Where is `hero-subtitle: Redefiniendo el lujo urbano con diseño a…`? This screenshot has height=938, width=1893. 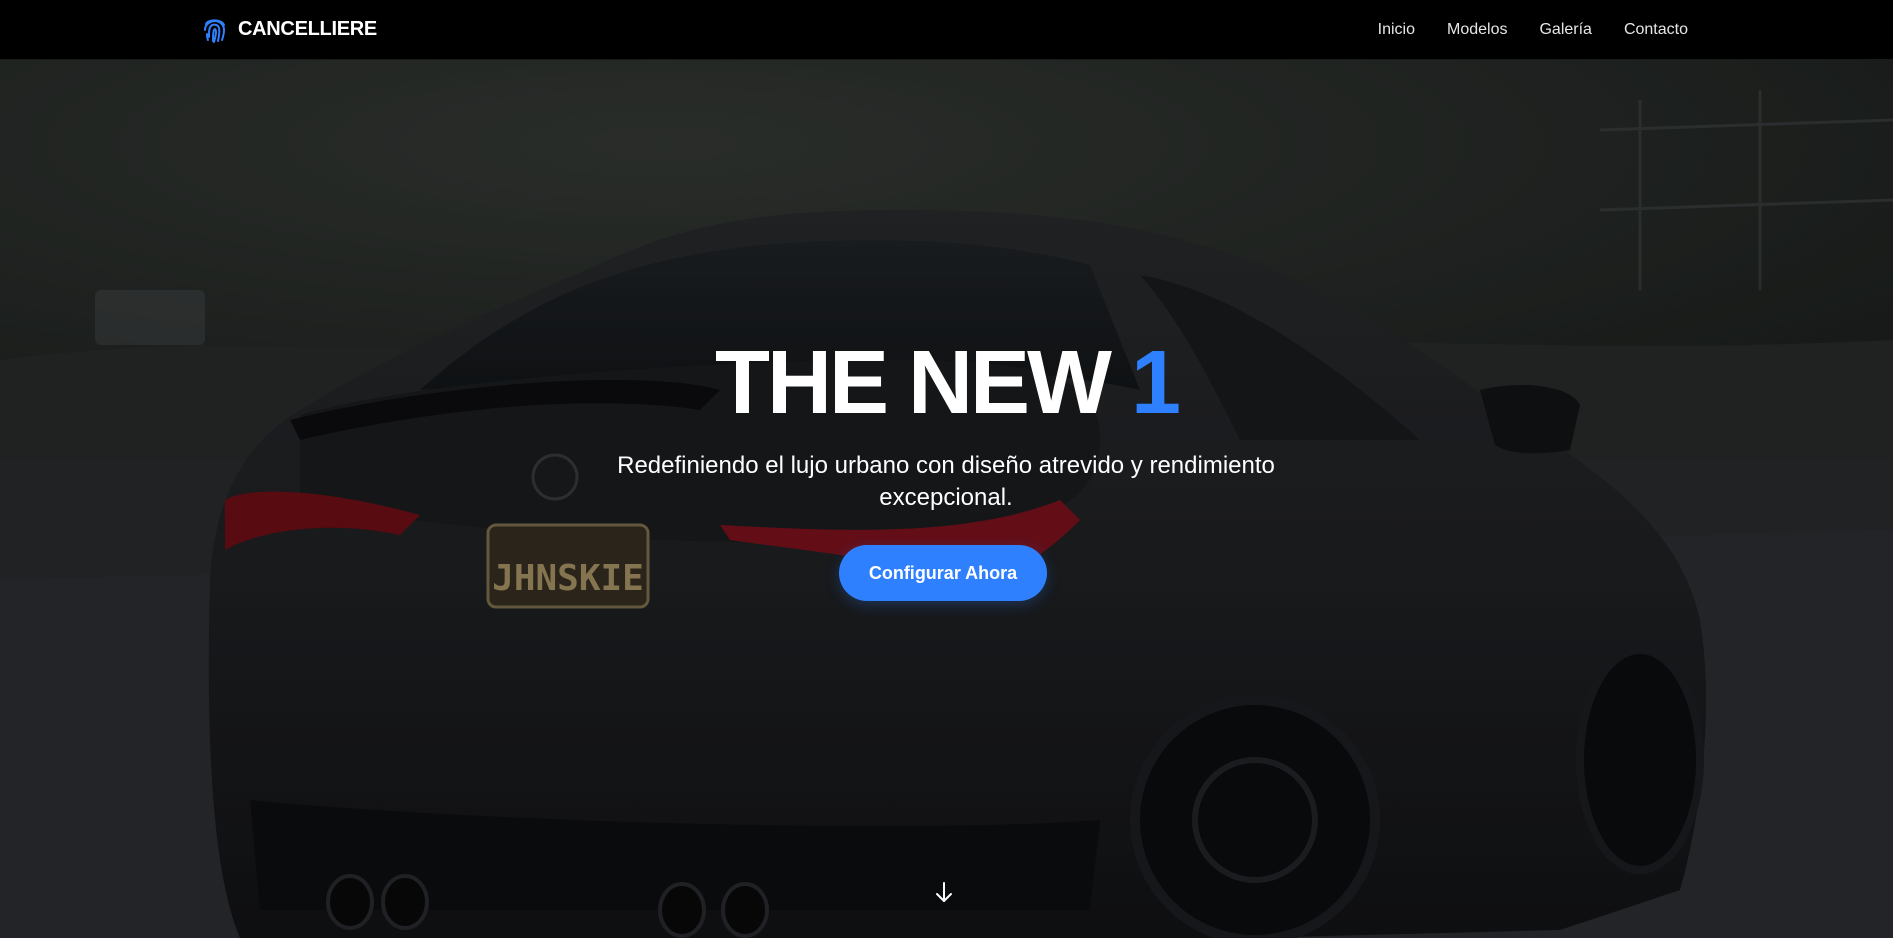
hero-subtitle: Redefiniendo el lujo urbano con diseño a… is located at coordinates (946, 481).